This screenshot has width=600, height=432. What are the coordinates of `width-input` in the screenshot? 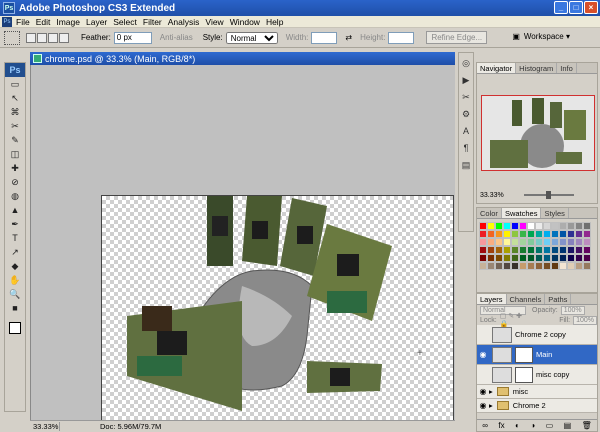 It's located at (324, 37).